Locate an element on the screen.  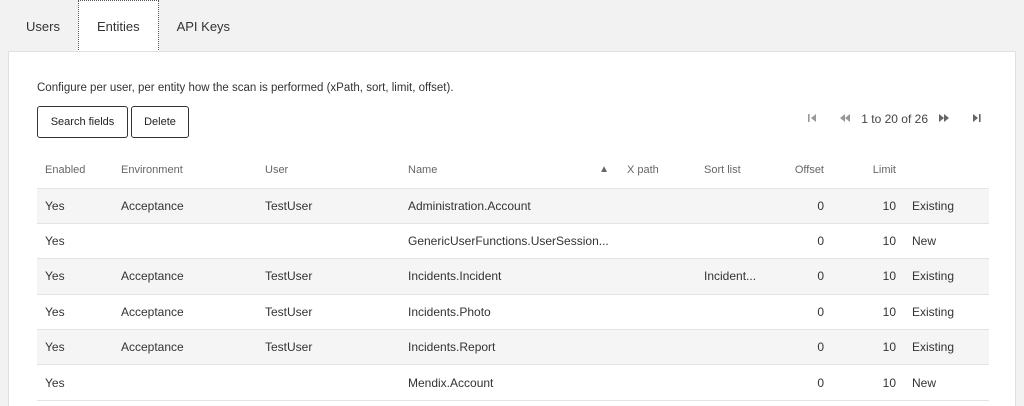
table-row: Yes Mendix.Account 0 10 New is located at coordinates (513, 382).